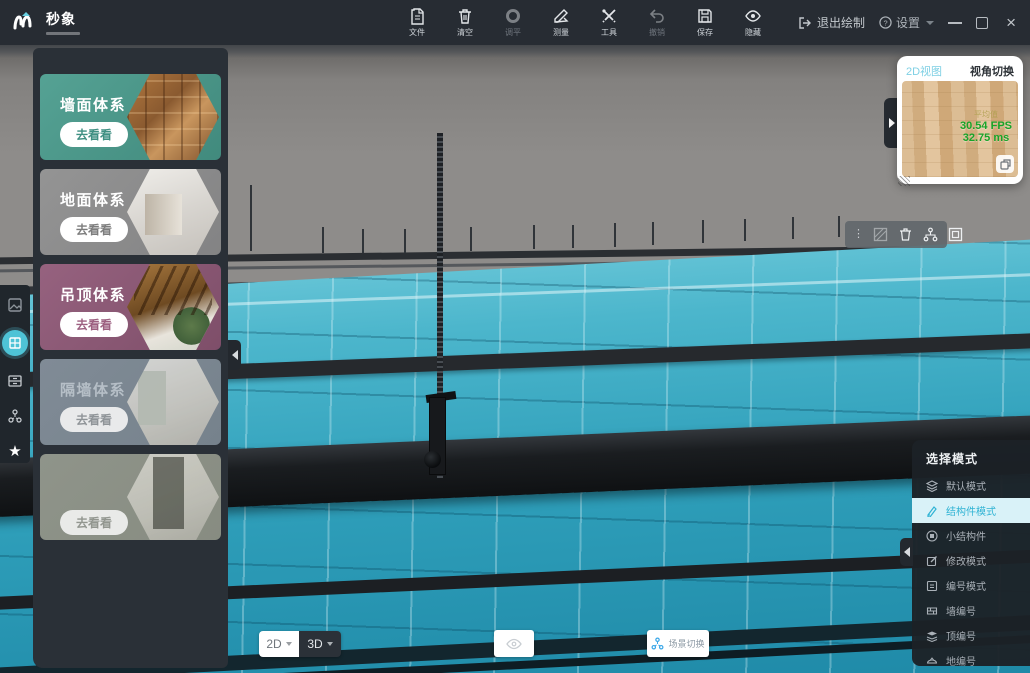  What do you see at coordinates (932, 585) in the screenshot?
I see `number-box-icon` at bounding box center [932, 585].